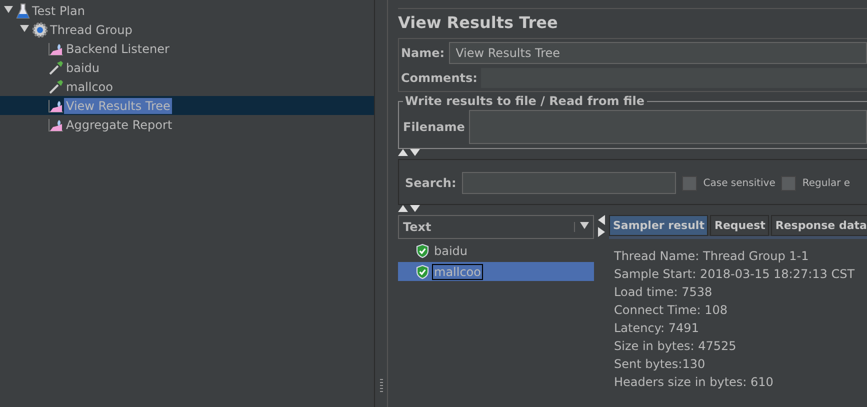  What do you see at coordinates (434, 127) in the screenshot?
I see `filename-label: Filename` at bounding box center [434, 127].